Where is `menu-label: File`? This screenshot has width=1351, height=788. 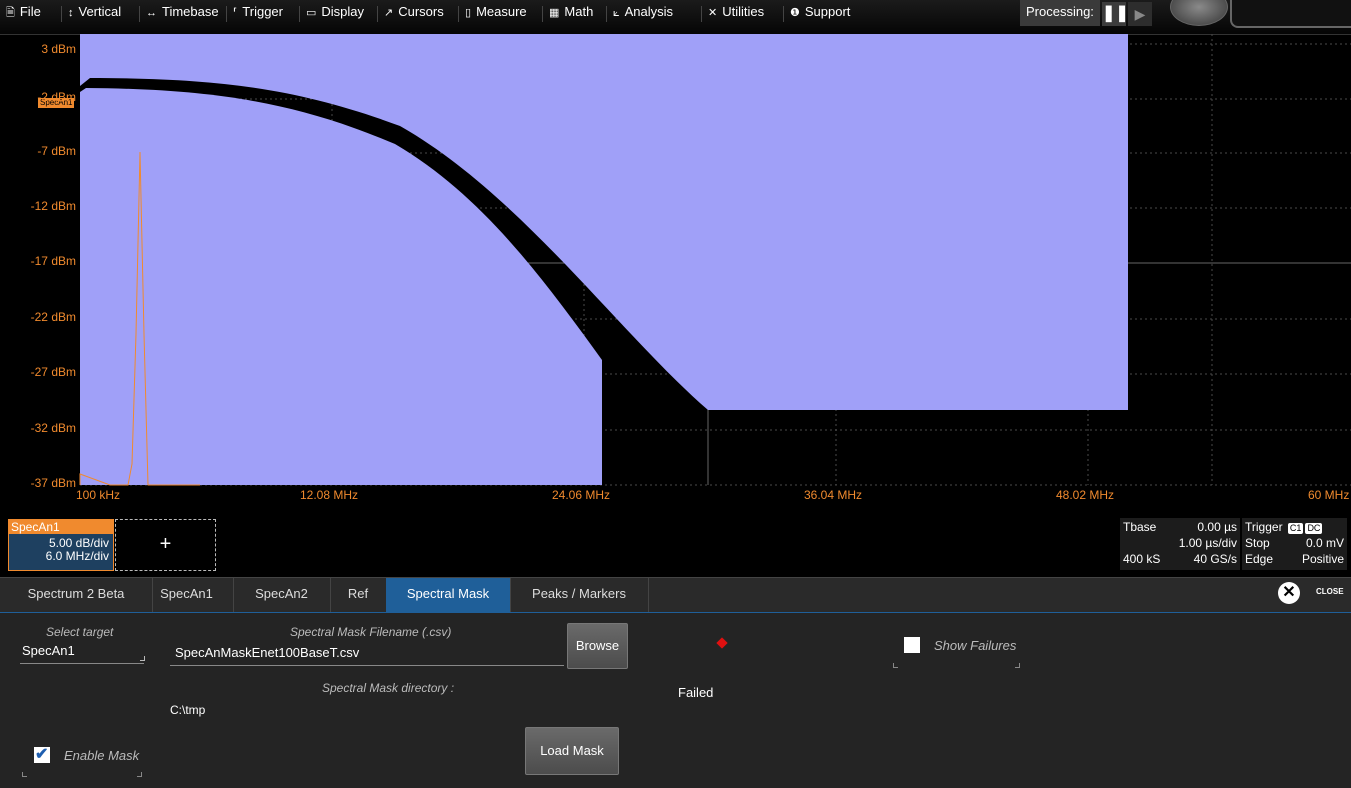 menu-label: File is located at coordinates (30, 11).